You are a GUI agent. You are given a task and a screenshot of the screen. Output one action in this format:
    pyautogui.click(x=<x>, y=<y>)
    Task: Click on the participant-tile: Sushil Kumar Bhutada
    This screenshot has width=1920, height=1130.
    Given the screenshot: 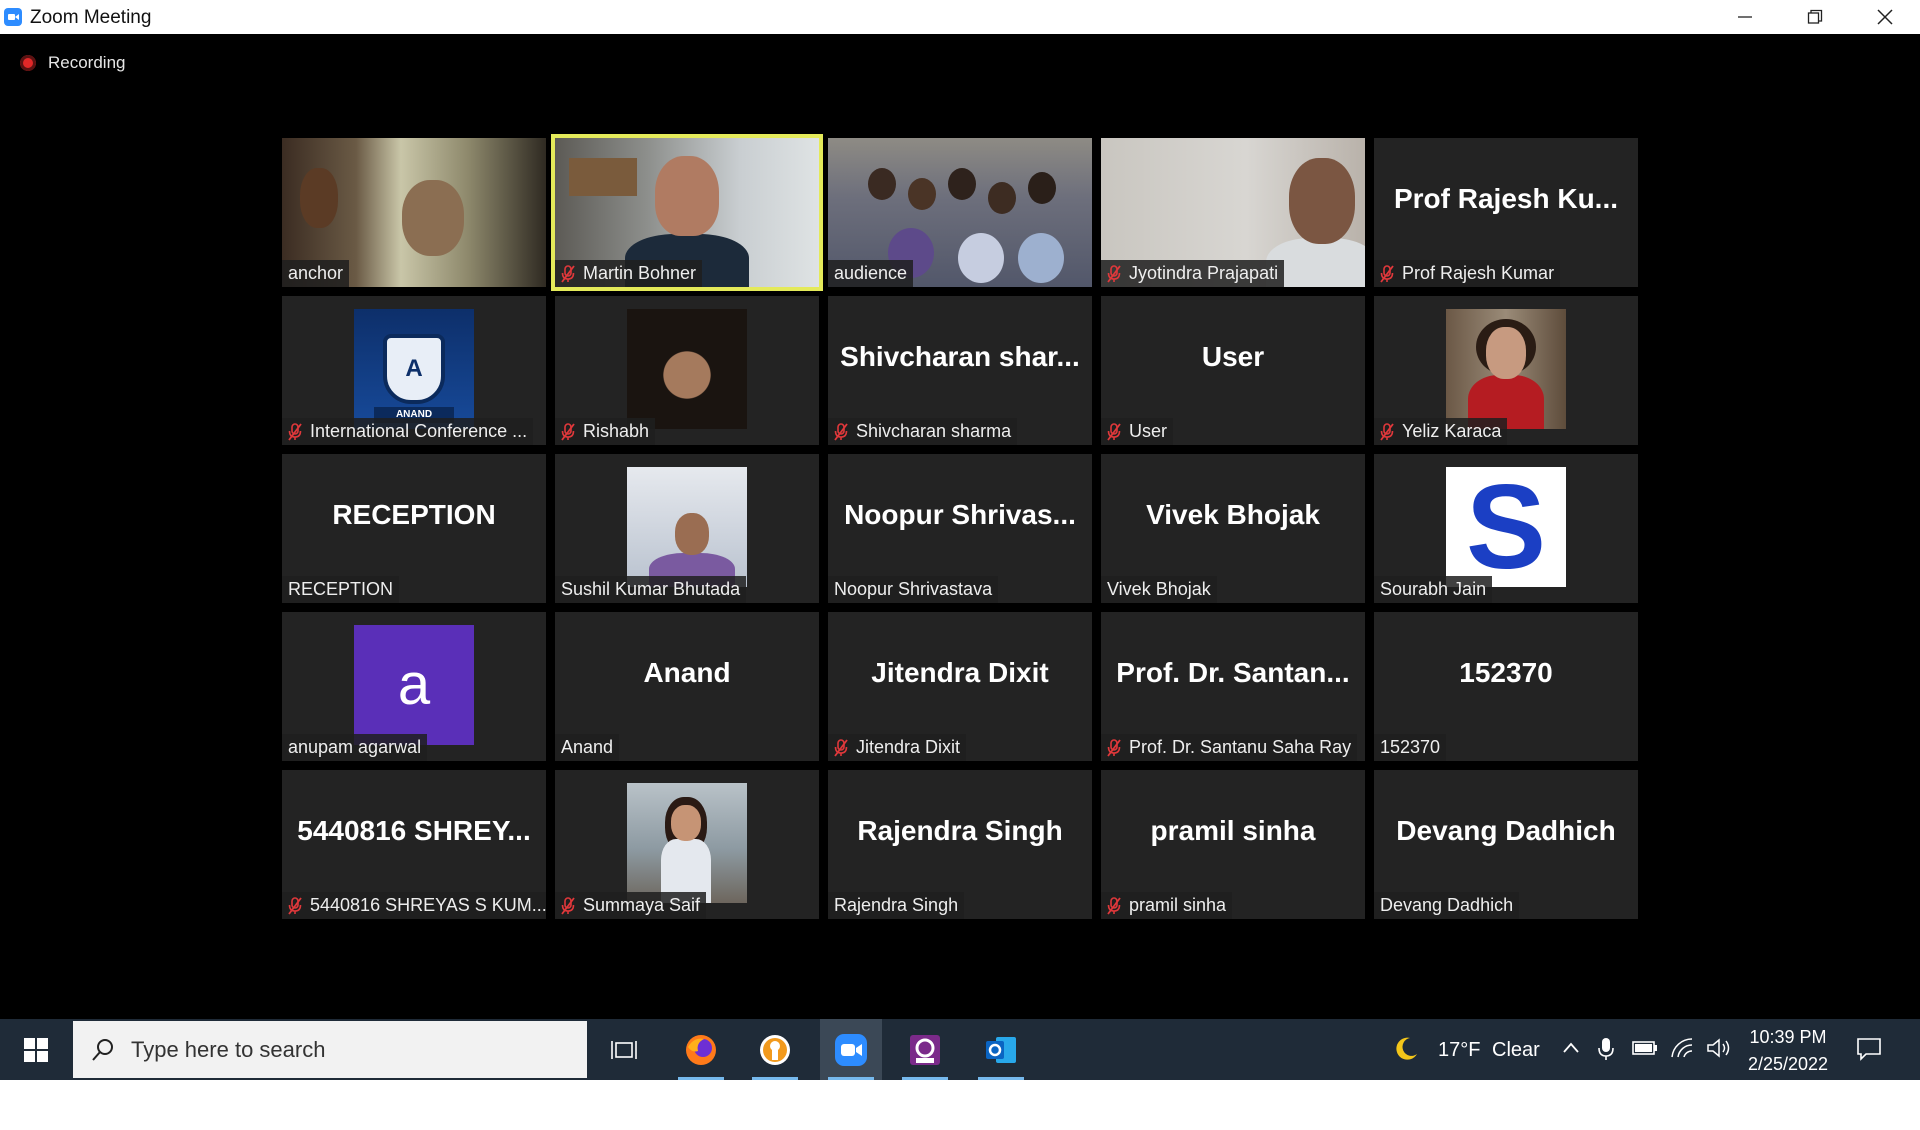 What is the action you would take?
    pyautogui.click(x=687, y=528)
    